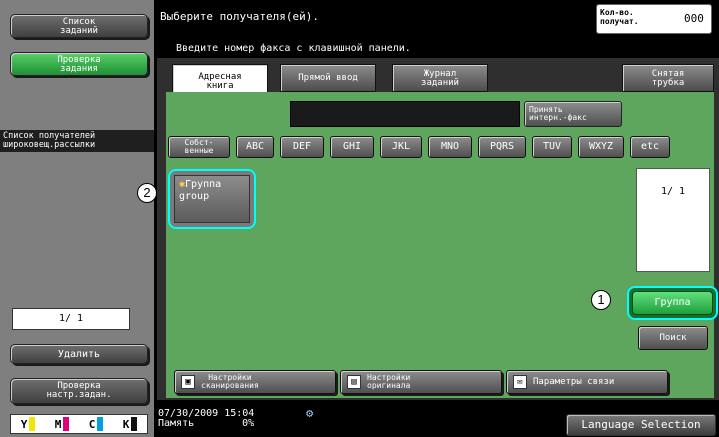 This screenshot has width=719, height=437. I want to click on entry-type-label: Группа, so click(203, 184).